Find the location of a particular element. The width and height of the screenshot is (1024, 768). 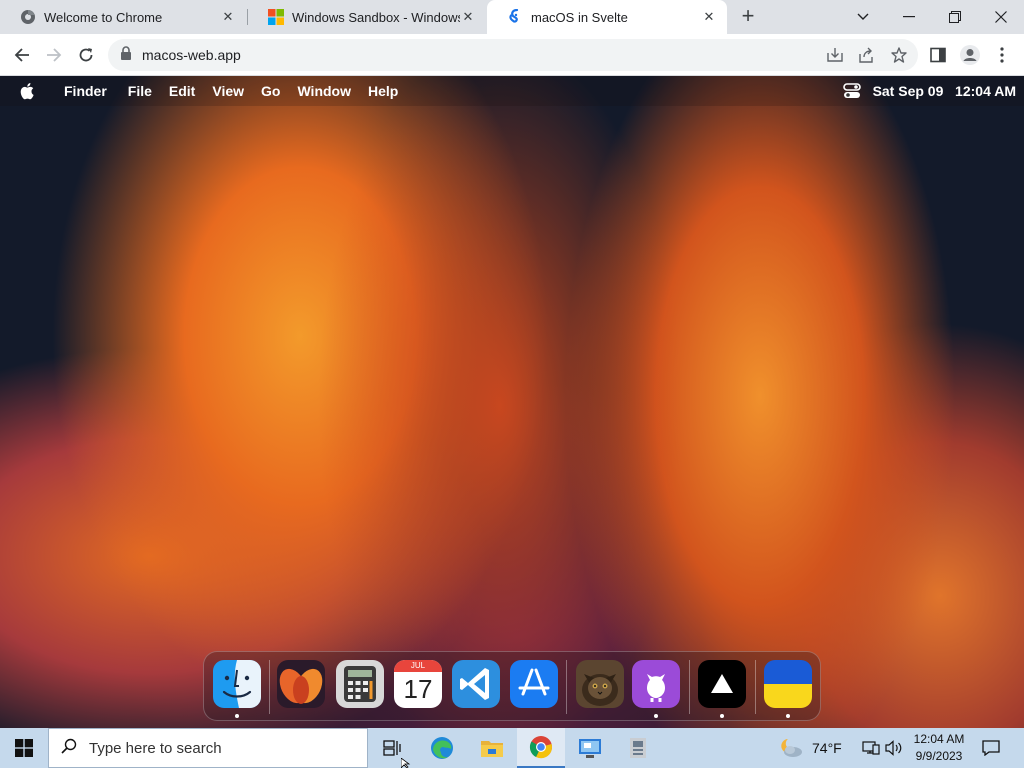

windows-start-button is located at coordinates (24, 748).